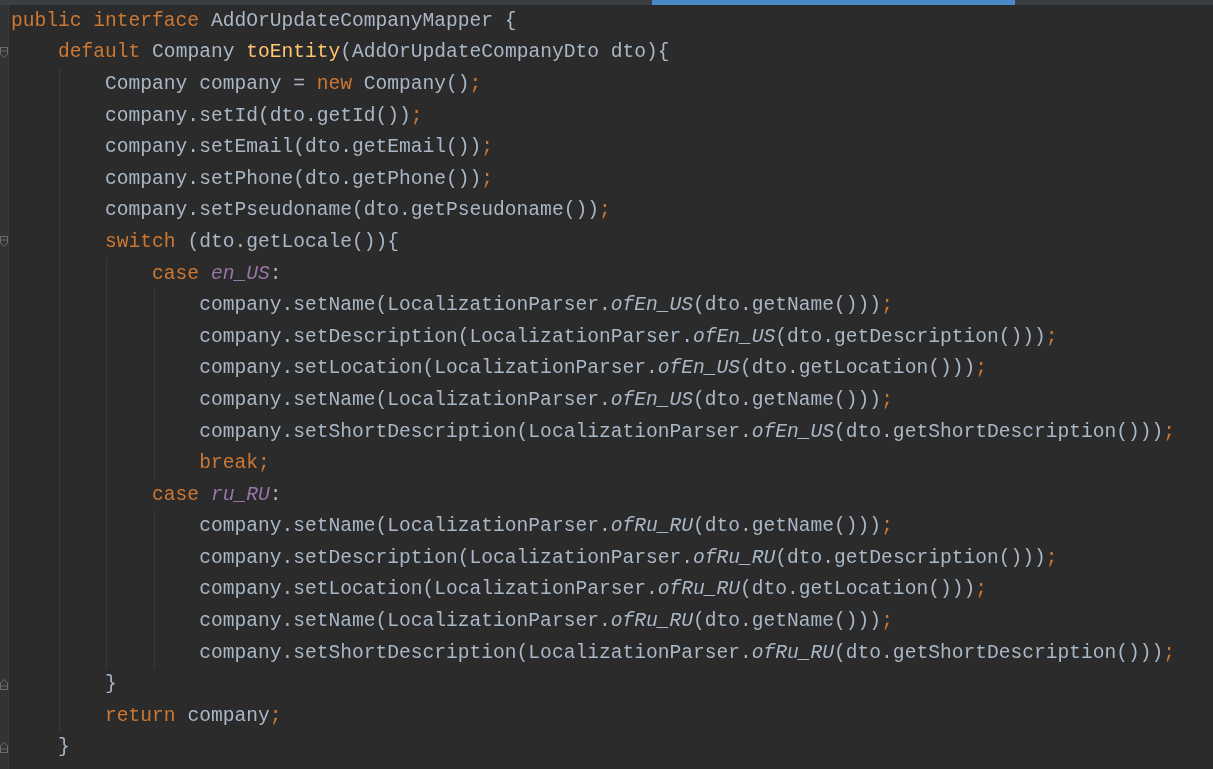 Image resolution: width=1213 pixels, height=769 pixels. Describe the element at coordinates (628, 336) in the screenshot. I see `code-line: company.setDescription(LocalizationParser.ofEn_US(dto.getDescription()));` at that location.